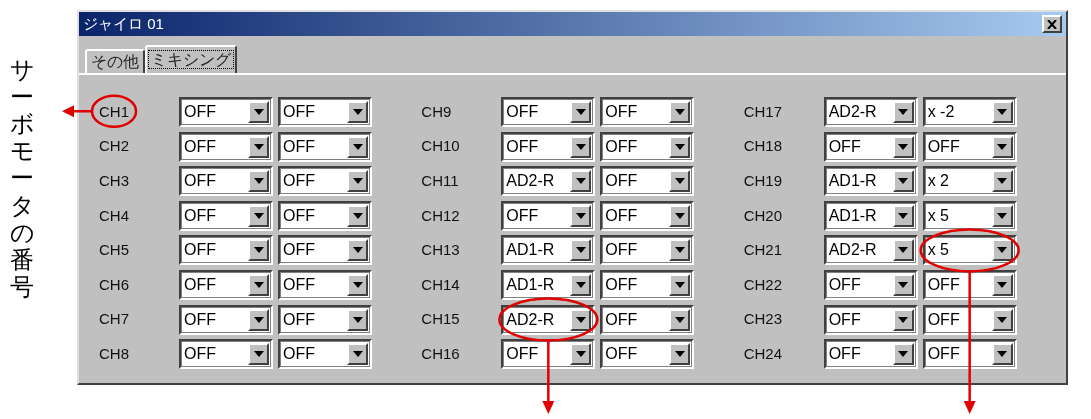  Describe the element at coordinates (115, 61) in the screenshot. I see `tab: その他` at that location.